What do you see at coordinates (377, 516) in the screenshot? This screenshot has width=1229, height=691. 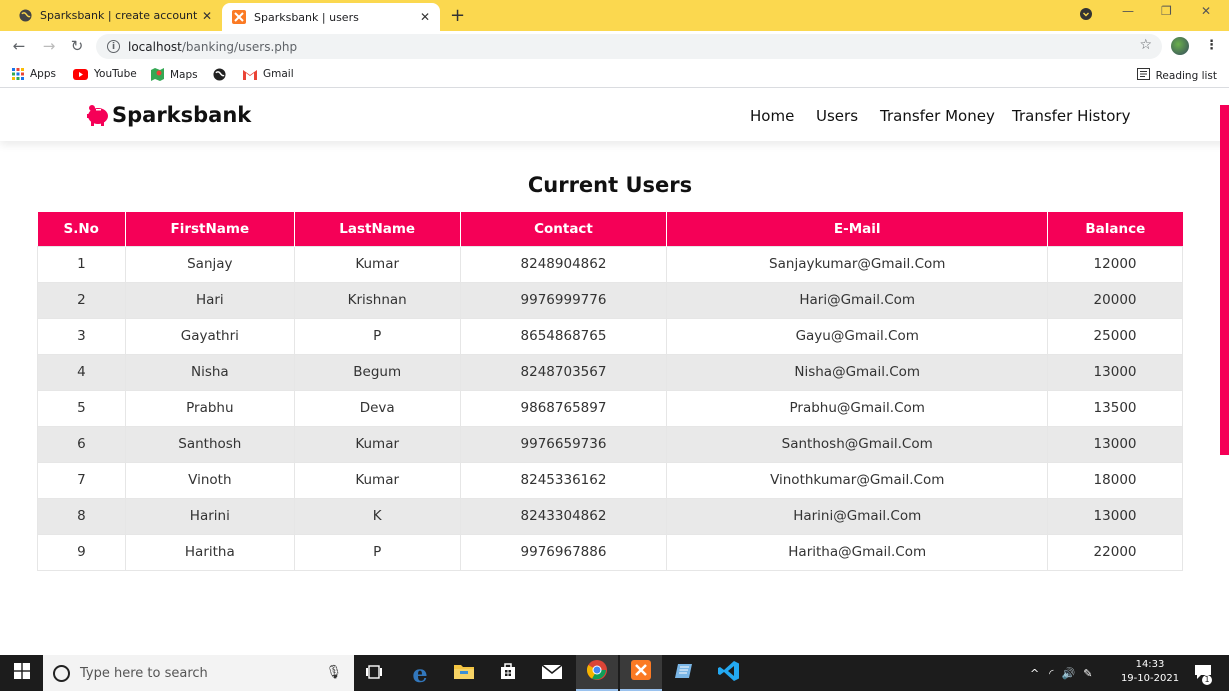 I see `cell-lastname: K` at bounding box center [377, 516].